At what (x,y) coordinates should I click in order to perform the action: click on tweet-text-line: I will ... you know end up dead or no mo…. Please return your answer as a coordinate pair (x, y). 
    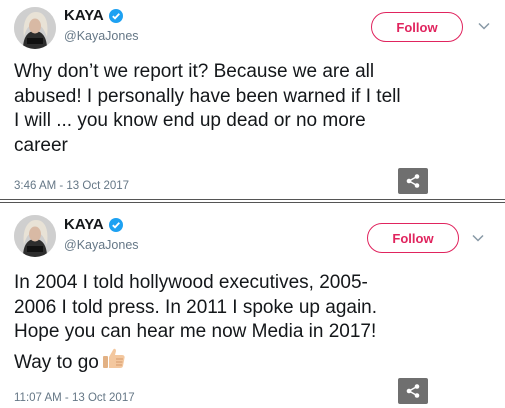
    Looking at the image, I should click on (190, 120).